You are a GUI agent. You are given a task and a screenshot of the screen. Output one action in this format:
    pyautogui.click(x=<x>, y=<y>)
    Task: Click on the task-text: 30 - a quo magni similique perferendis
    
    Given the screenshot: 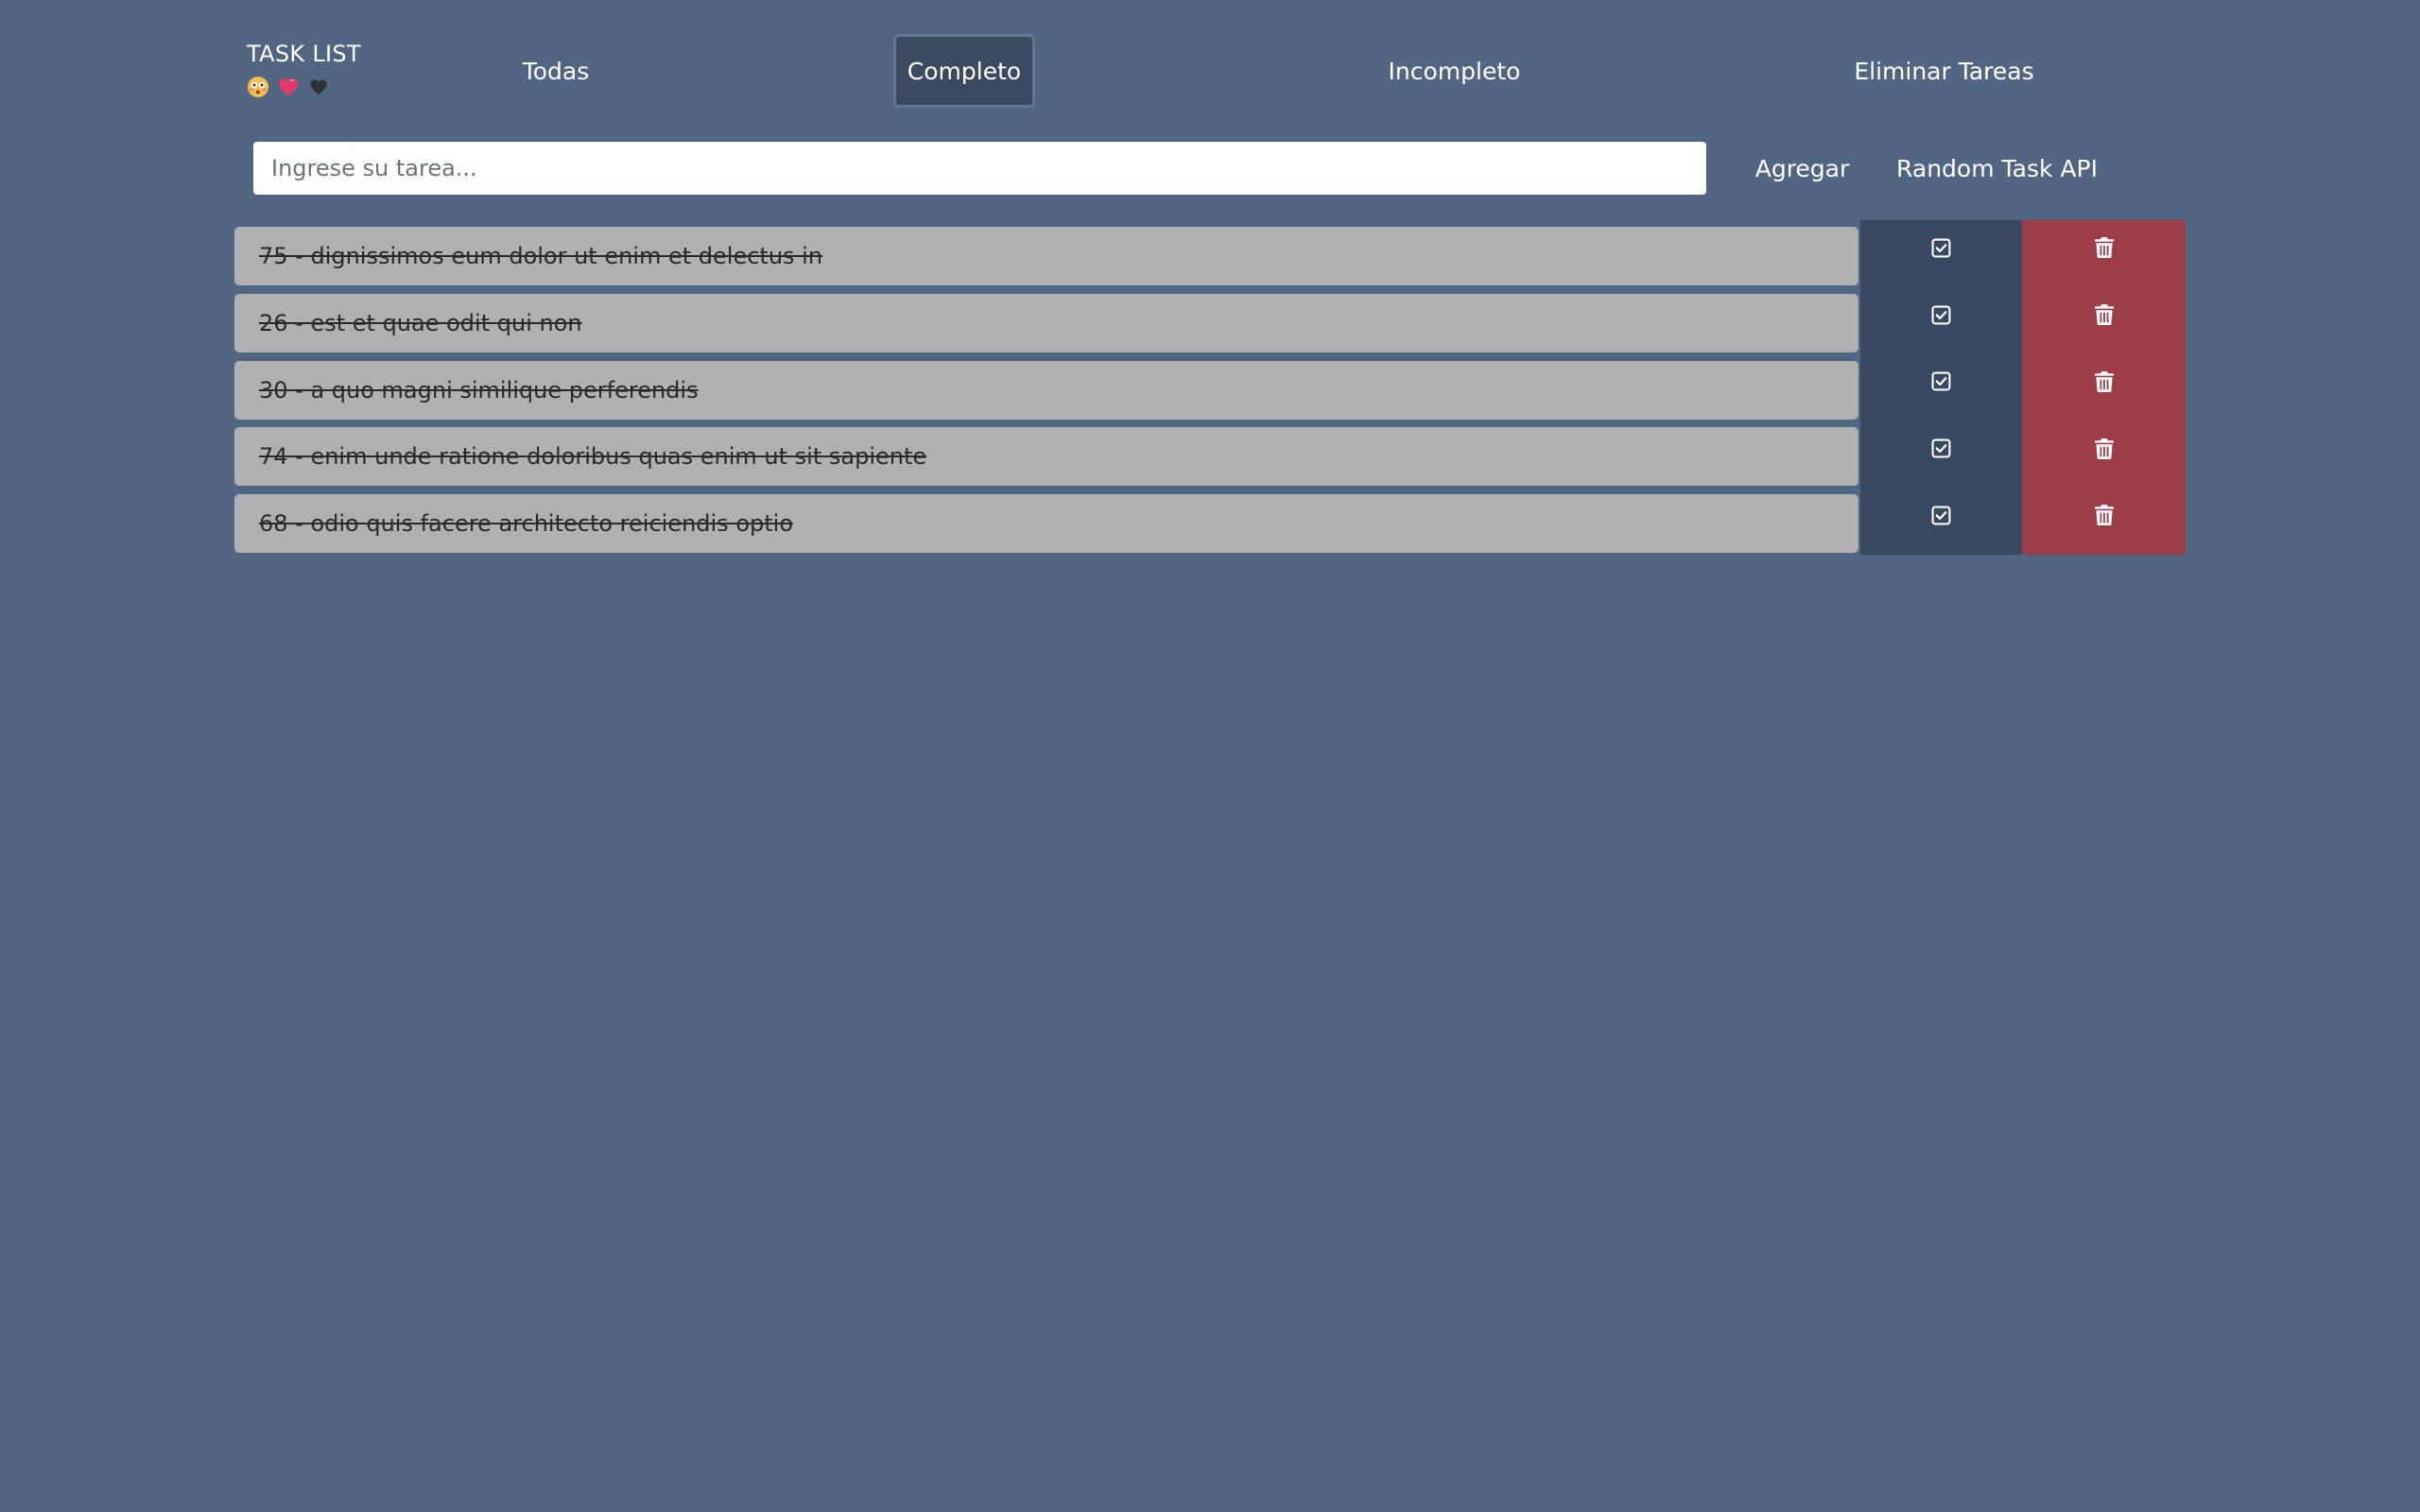 What is the action you would take?
    pyautogui.click(x=479, y=390)
    